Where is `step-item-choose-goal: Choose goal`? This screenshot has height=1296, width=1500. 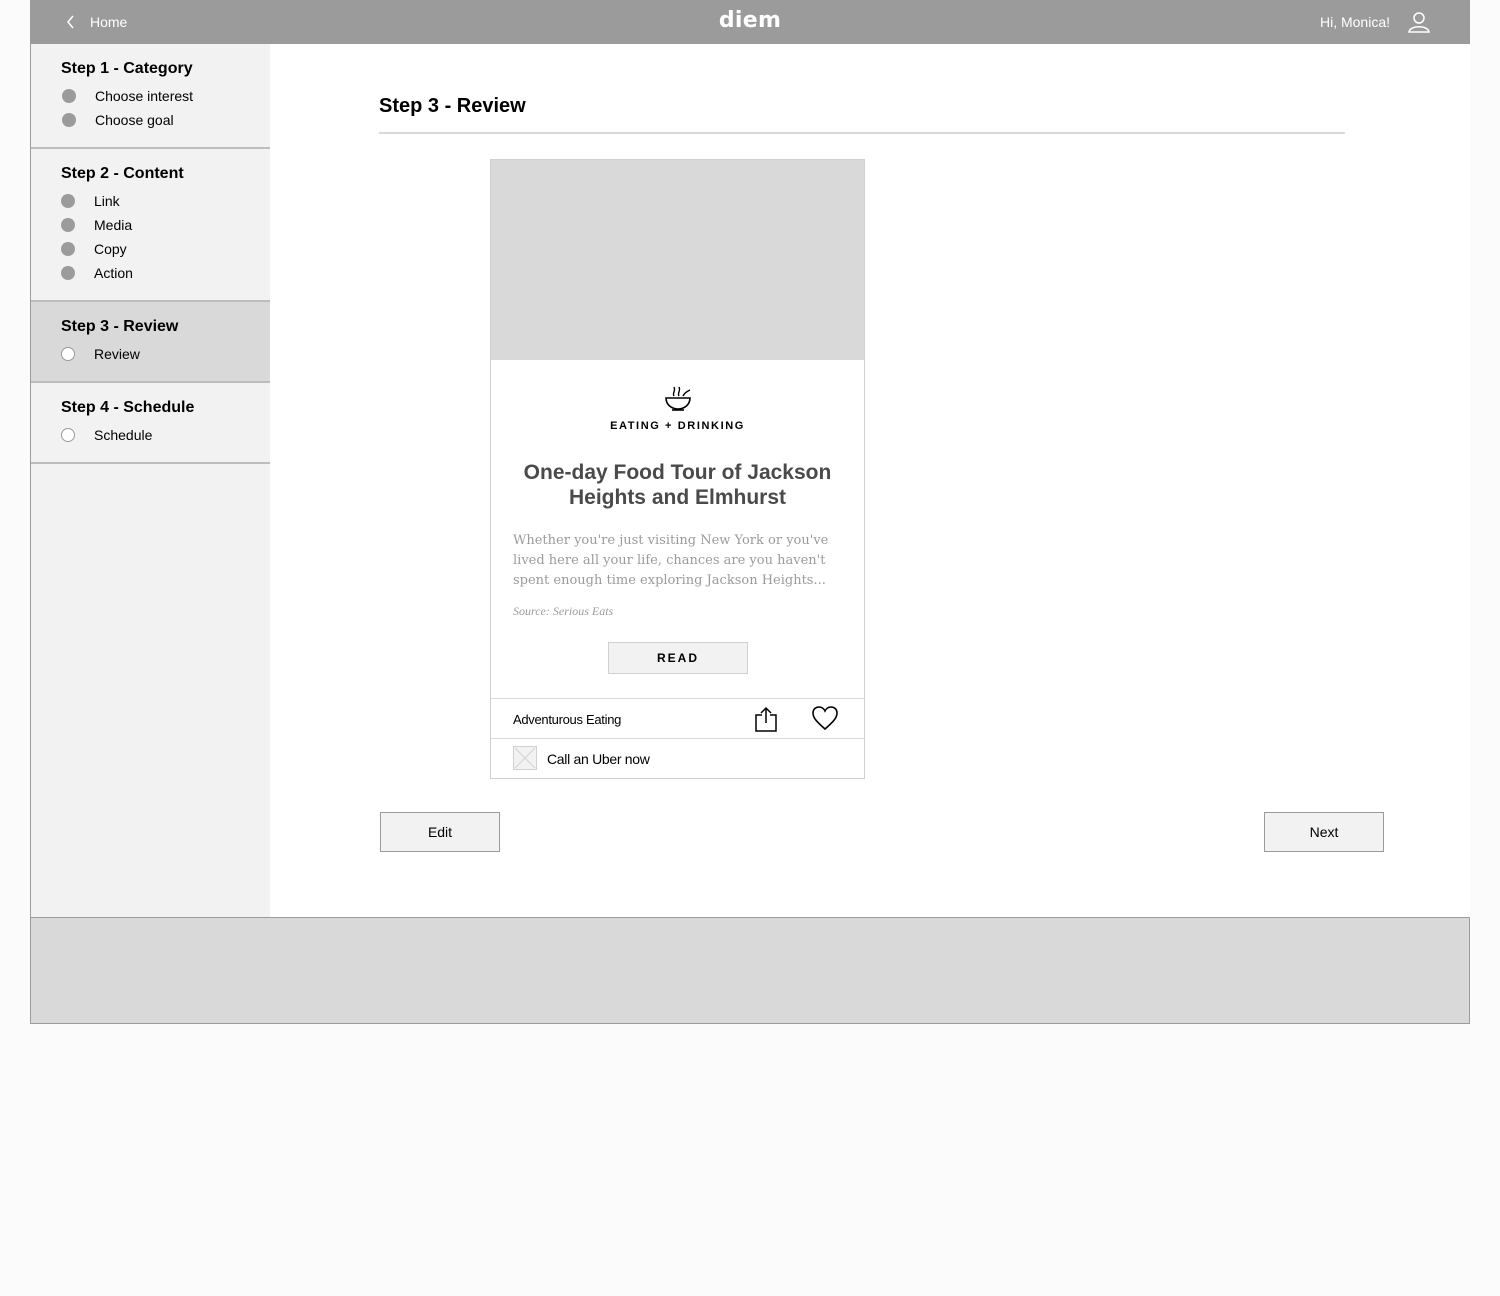
step-item-choose-goal: Choose goal is located at coordinates (165, 120).